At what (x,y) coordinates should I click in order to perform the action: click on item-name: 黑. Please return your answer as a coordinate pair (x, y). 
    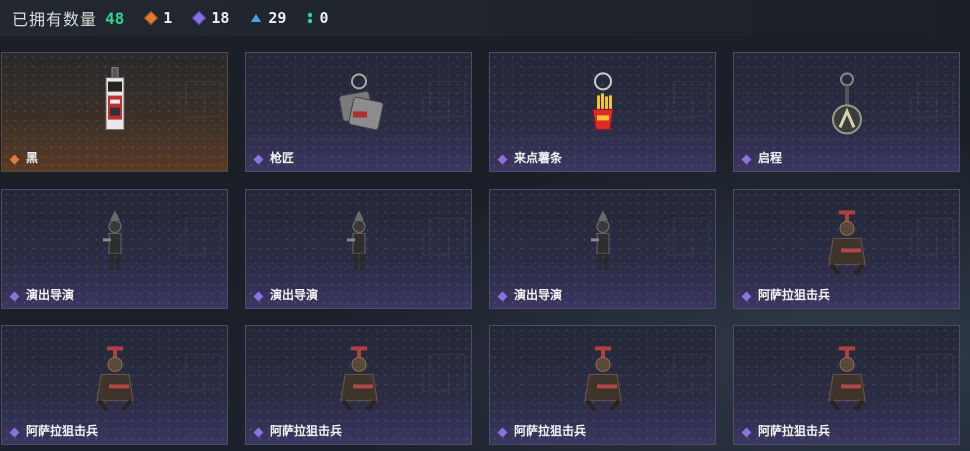
    Looking at the image, I should click on (32, 158).